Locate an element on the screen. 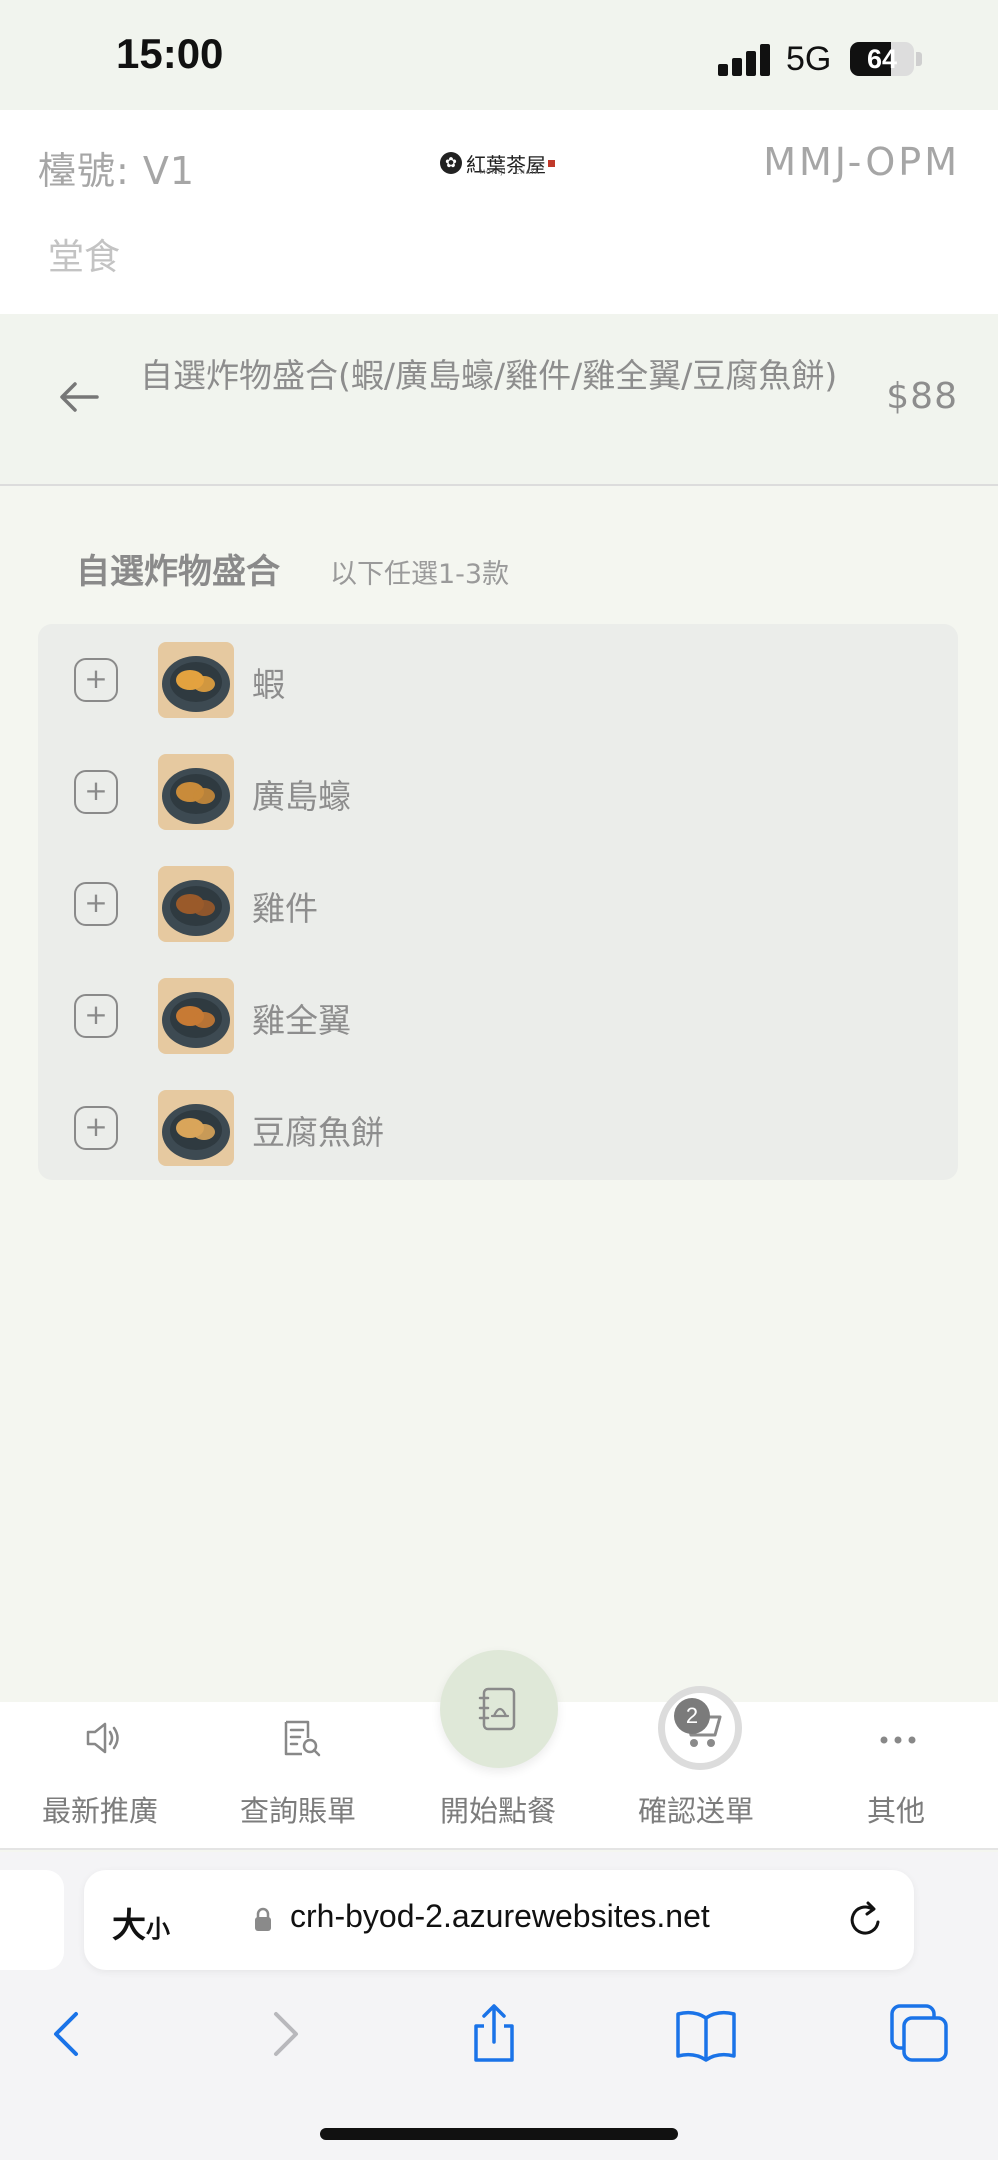  maple-leaf-icon: ✿ is located at coordinates (451, 163).